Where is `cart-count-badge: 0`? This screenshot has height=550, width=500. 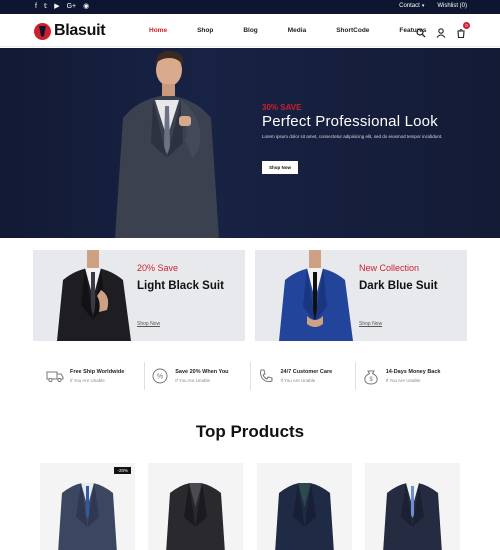
cart-count-badge: 0 is located at coordinates (466, 25).